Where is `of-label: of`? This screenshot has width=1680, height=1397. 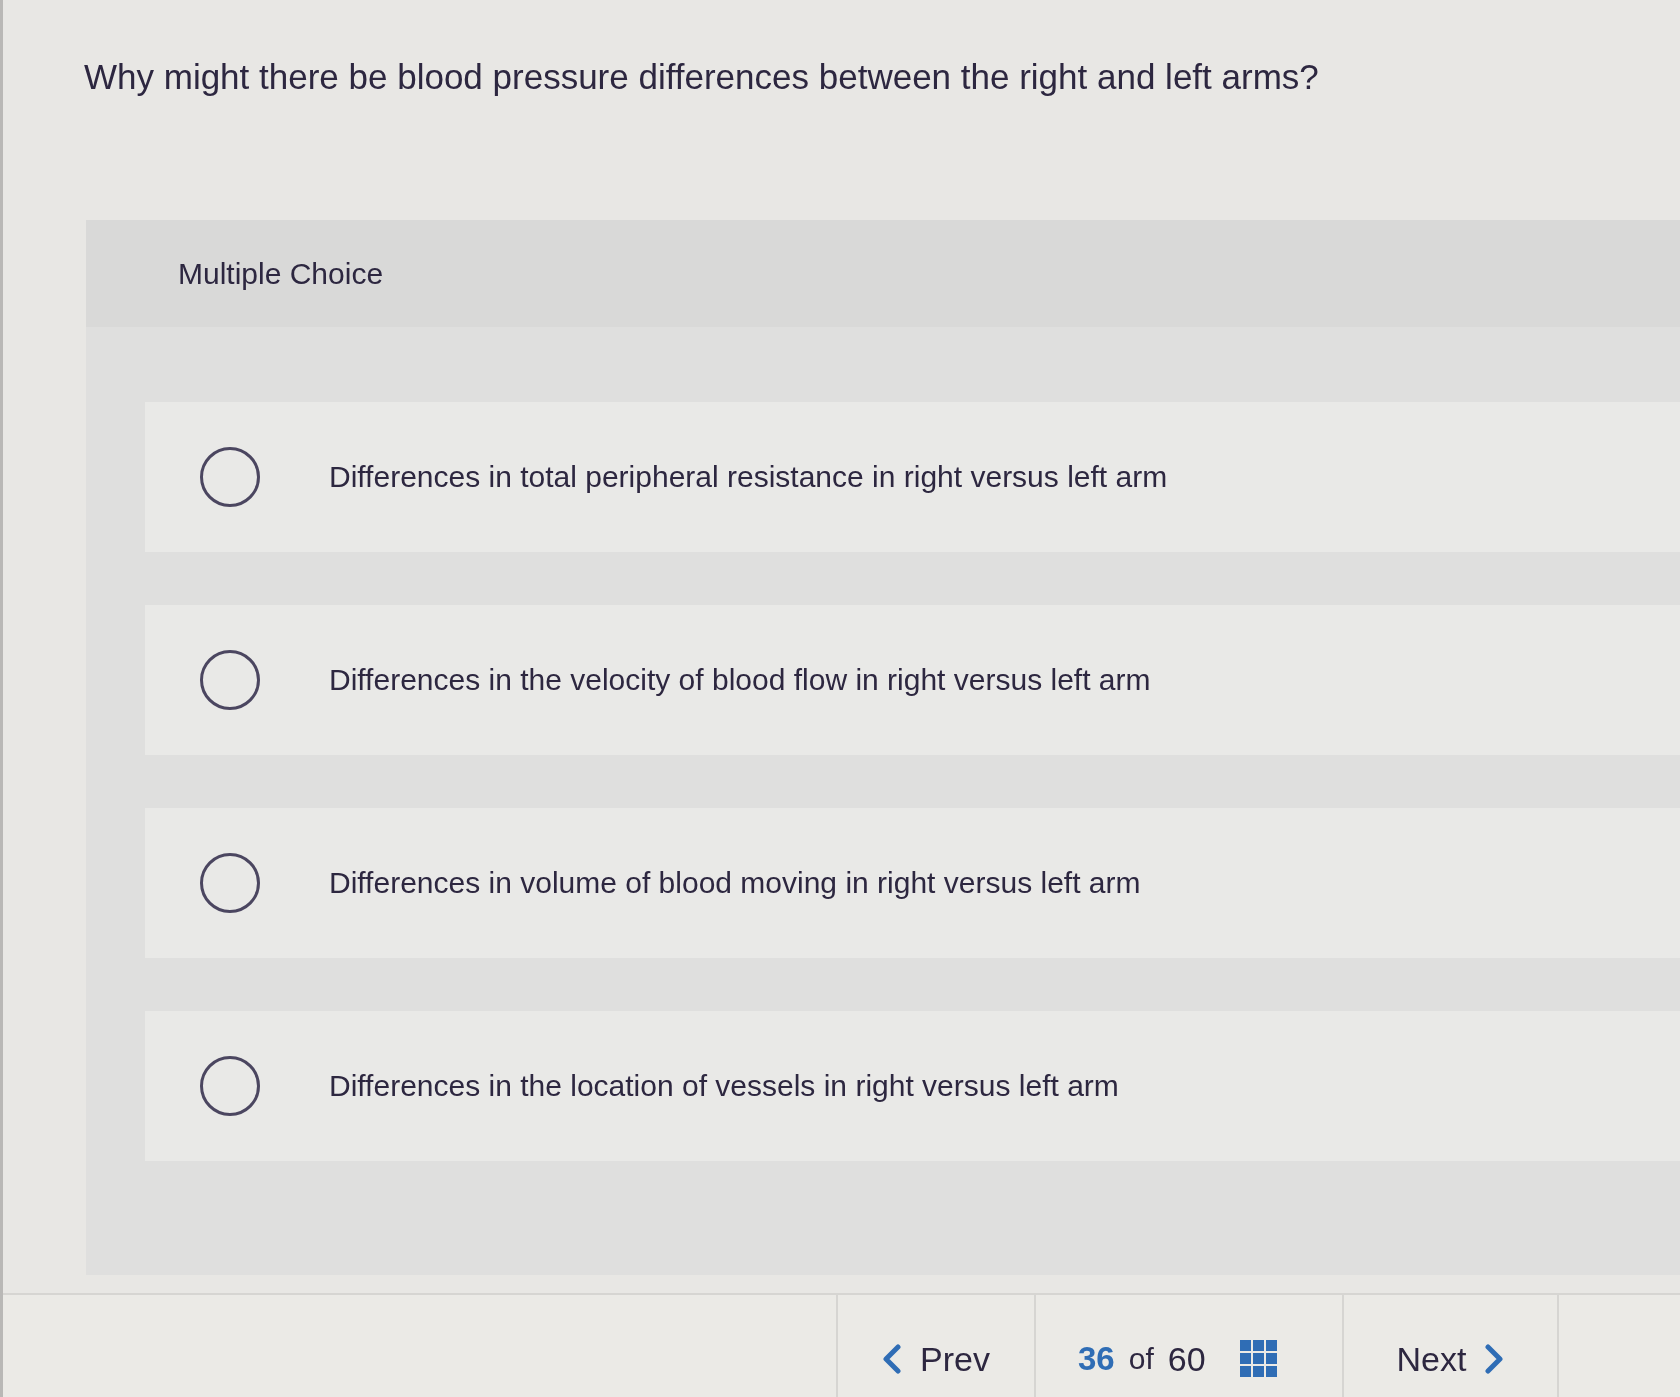
of-label: of is located at coordinates (1141, 1359).